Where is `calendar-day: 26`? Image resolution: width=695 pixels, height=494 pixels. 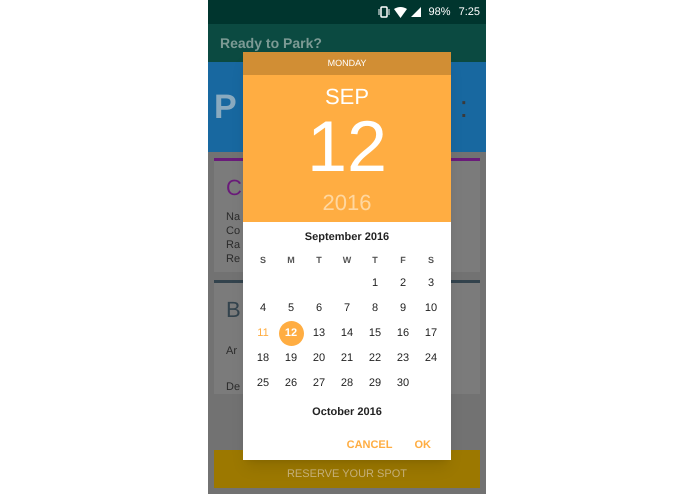
calendar-day: 26 is located at coordinates (291, 383).